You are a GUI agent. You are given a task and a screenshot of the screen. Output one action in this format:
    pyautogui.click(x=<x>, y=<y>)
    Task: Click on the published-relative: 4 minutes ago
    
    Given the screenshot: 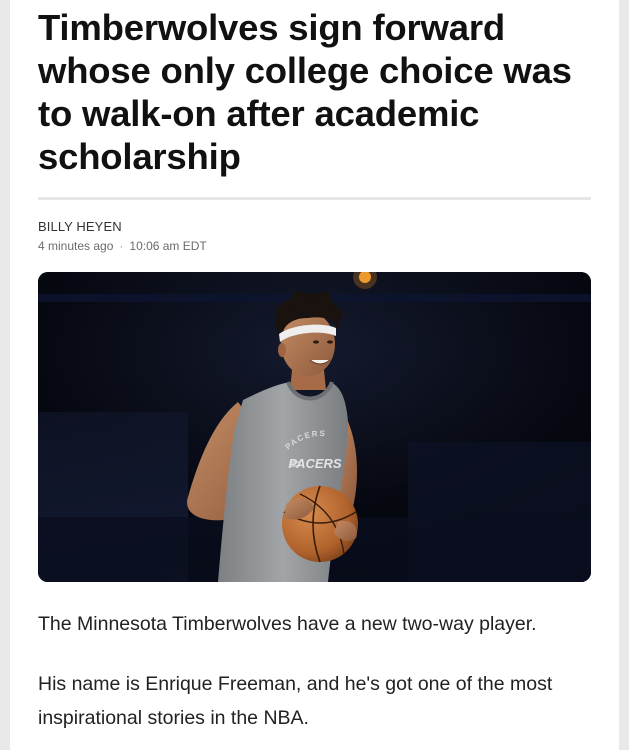 What is the action you would take?
    pyautogui.click(x=76, y=246)
    